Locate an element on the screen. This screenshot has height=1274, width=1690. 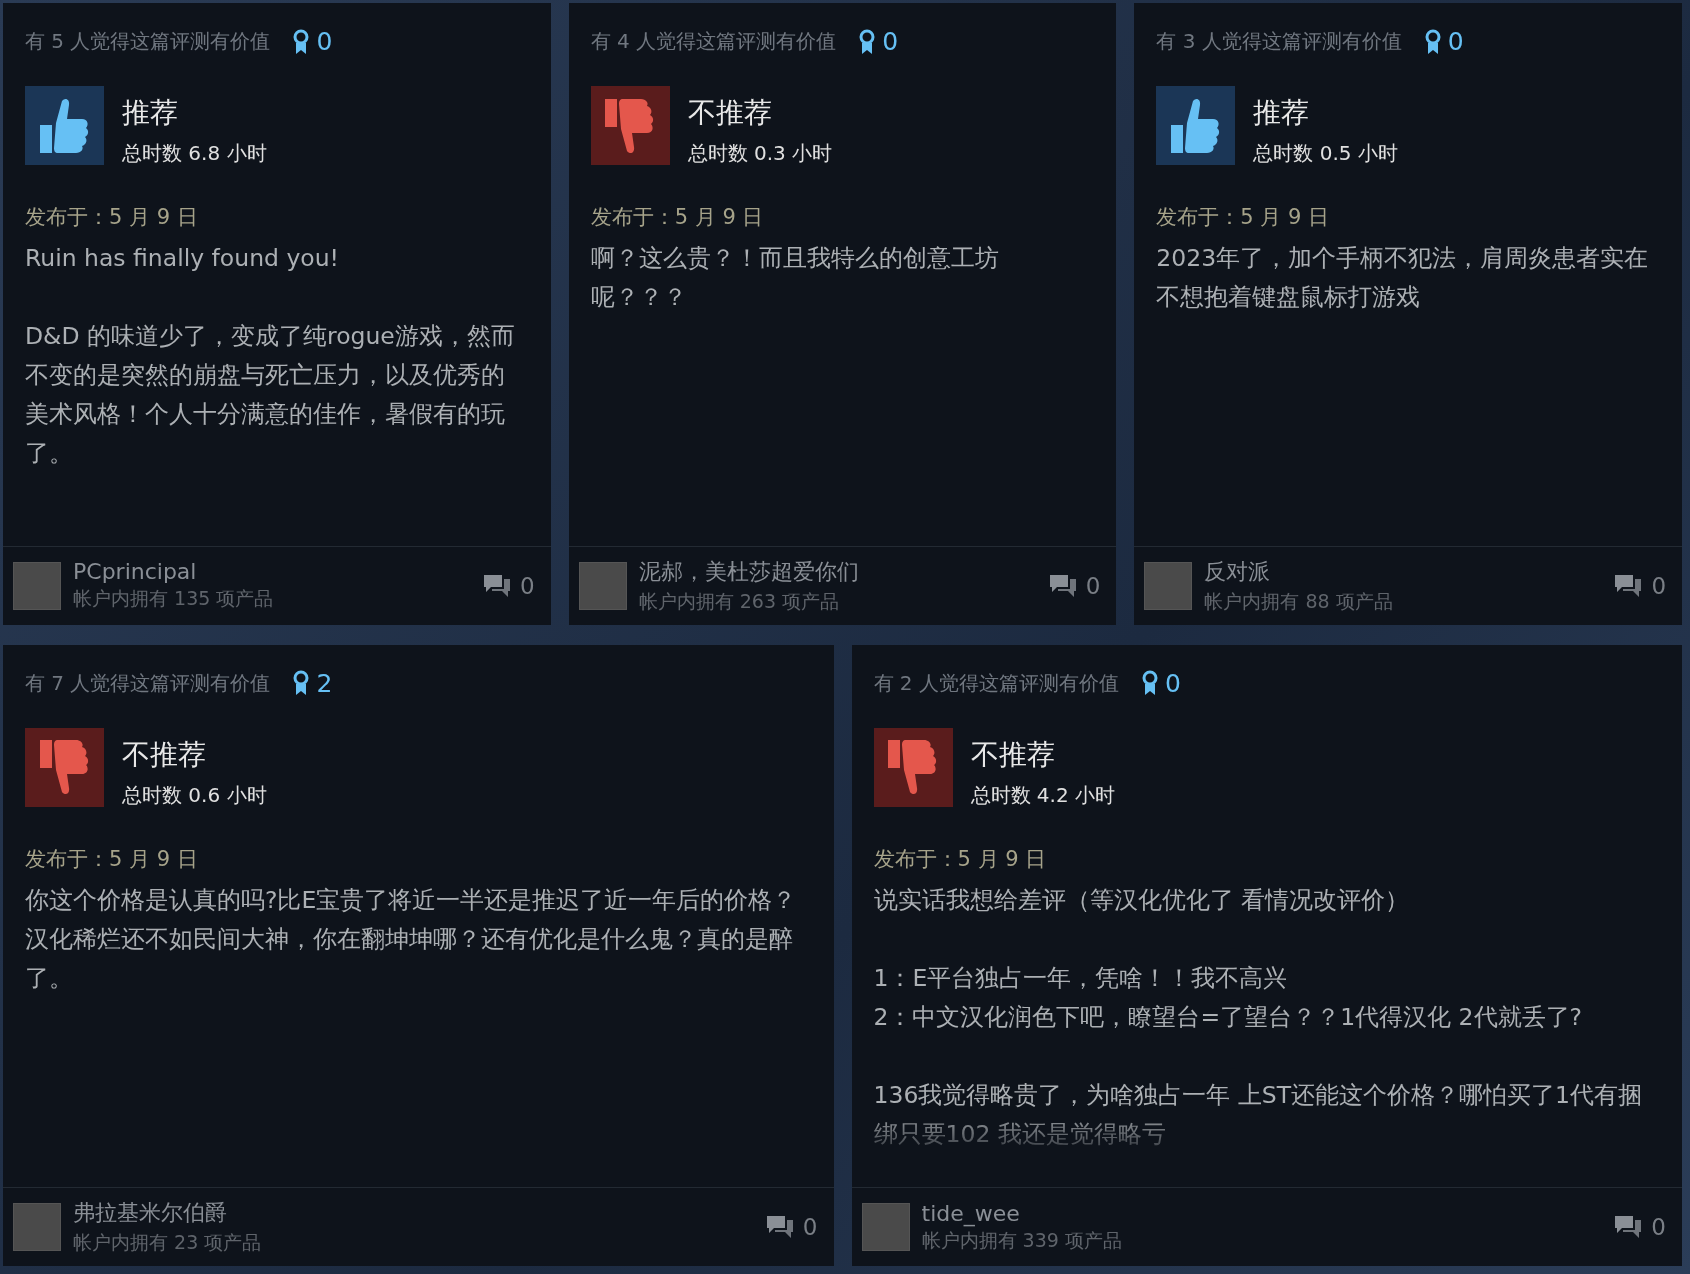
playtime-text: 总时数 4.2 小时 is located at coordinates (1043, 795).